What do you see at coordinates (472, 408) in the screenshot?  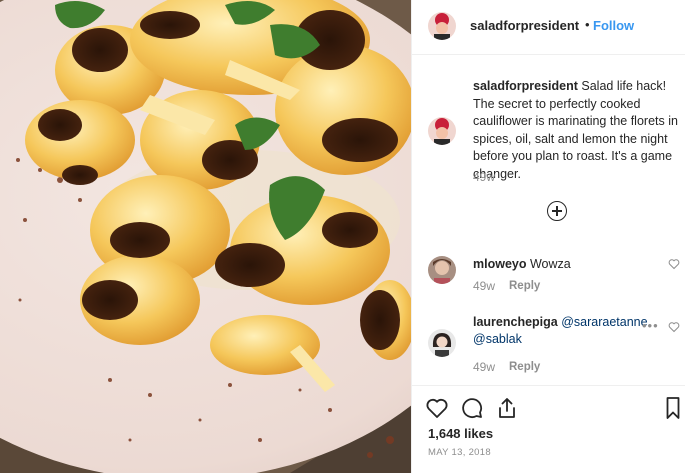 I see `comment-icon` at bounding box center [472, 408].